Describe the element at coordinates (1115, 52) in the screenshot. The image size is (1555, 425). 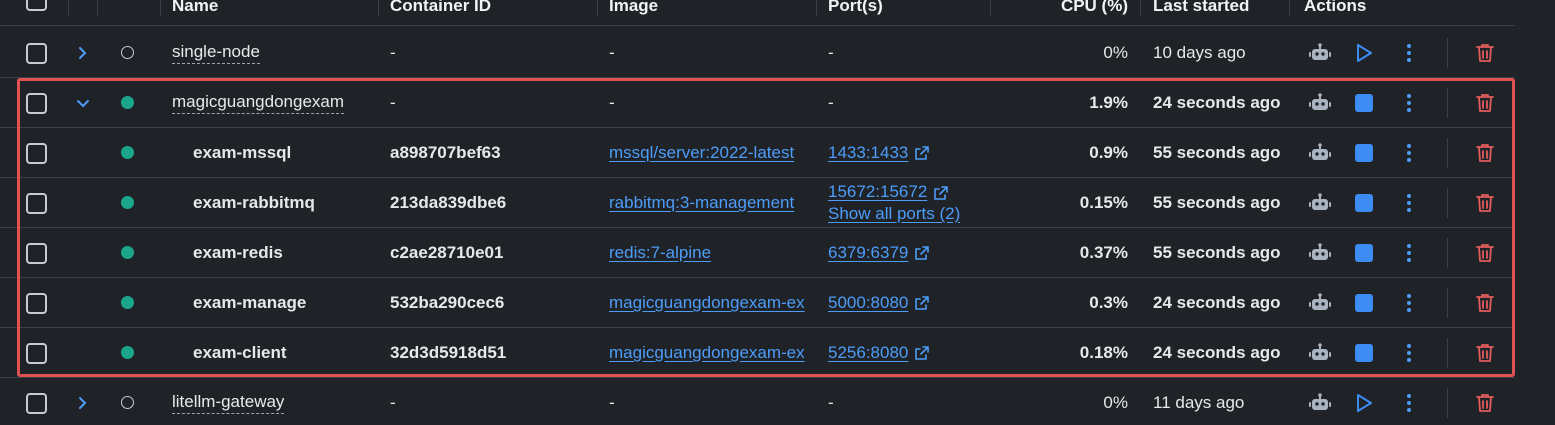
I see `cpu-usage: 0%` at that location.